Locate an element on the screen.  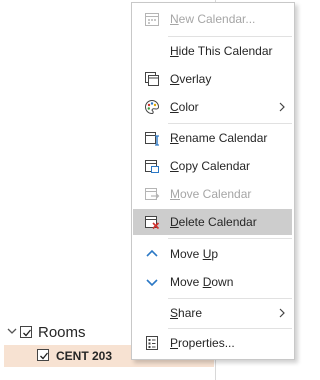
menu-item-copy-calendar: Copy Calendar is located at coordinates (213, 166).